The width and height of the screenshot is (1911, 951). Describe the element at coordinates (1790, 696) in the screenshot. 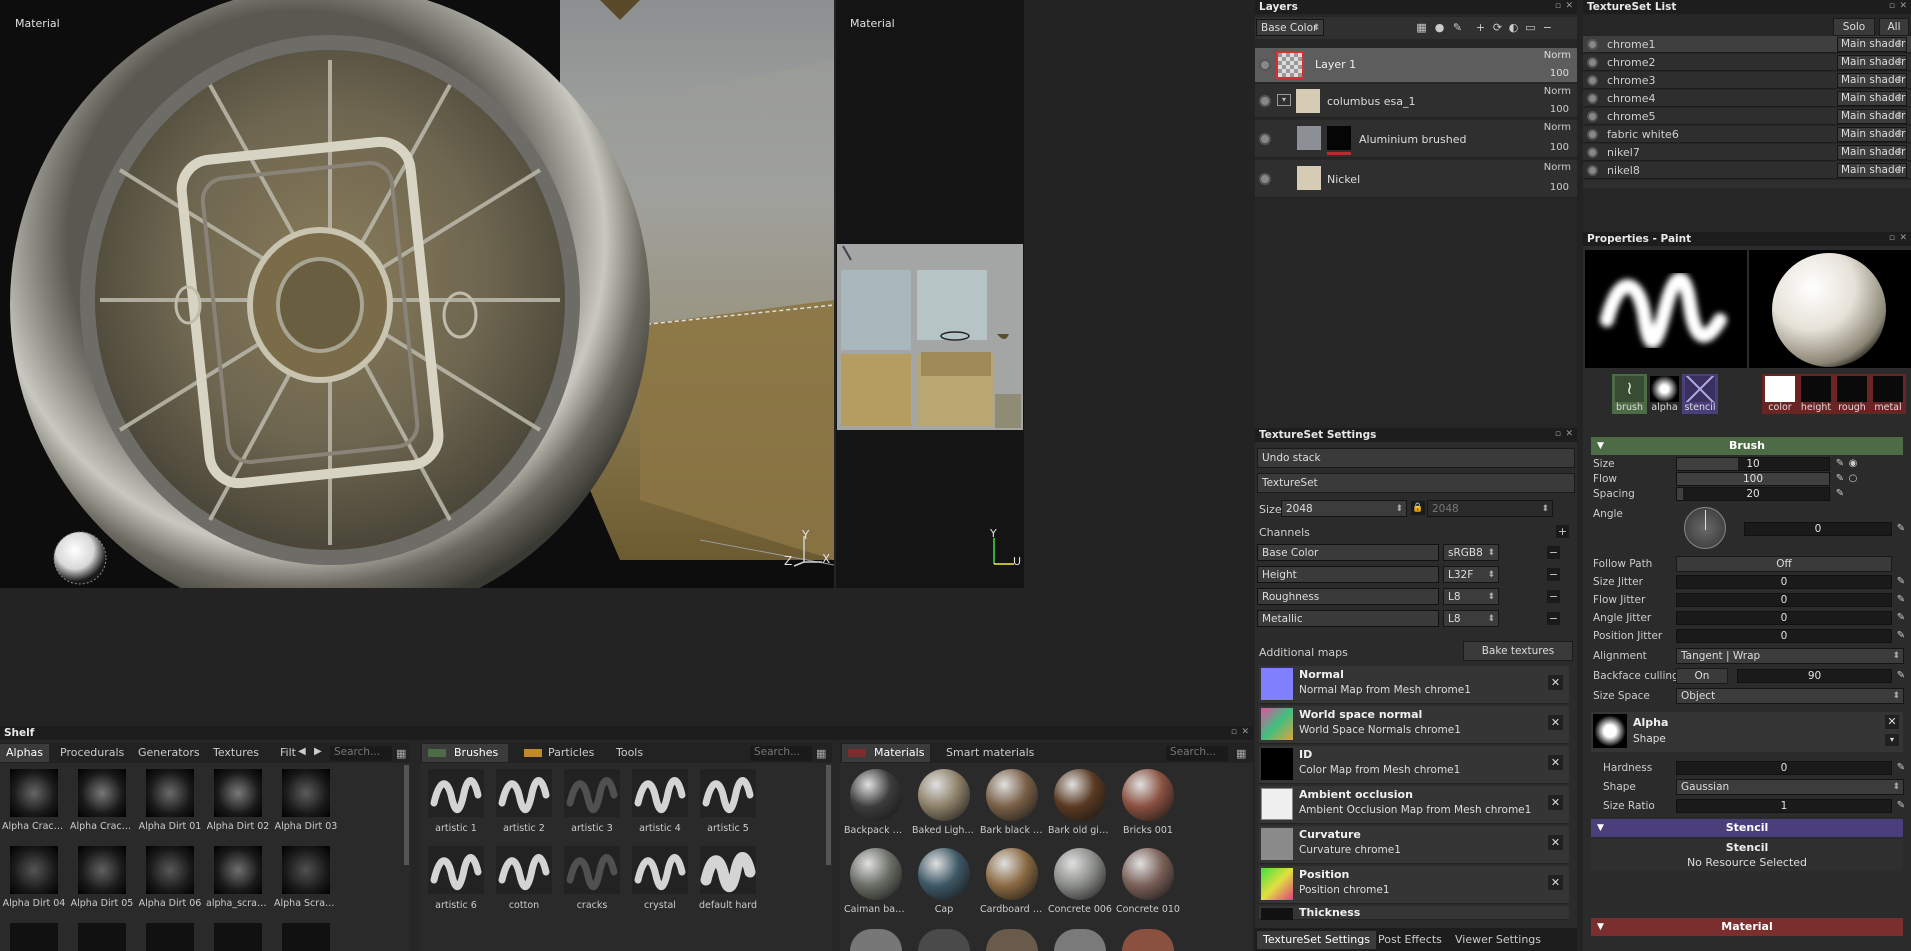

I see `size-space-select: Object` at that location.